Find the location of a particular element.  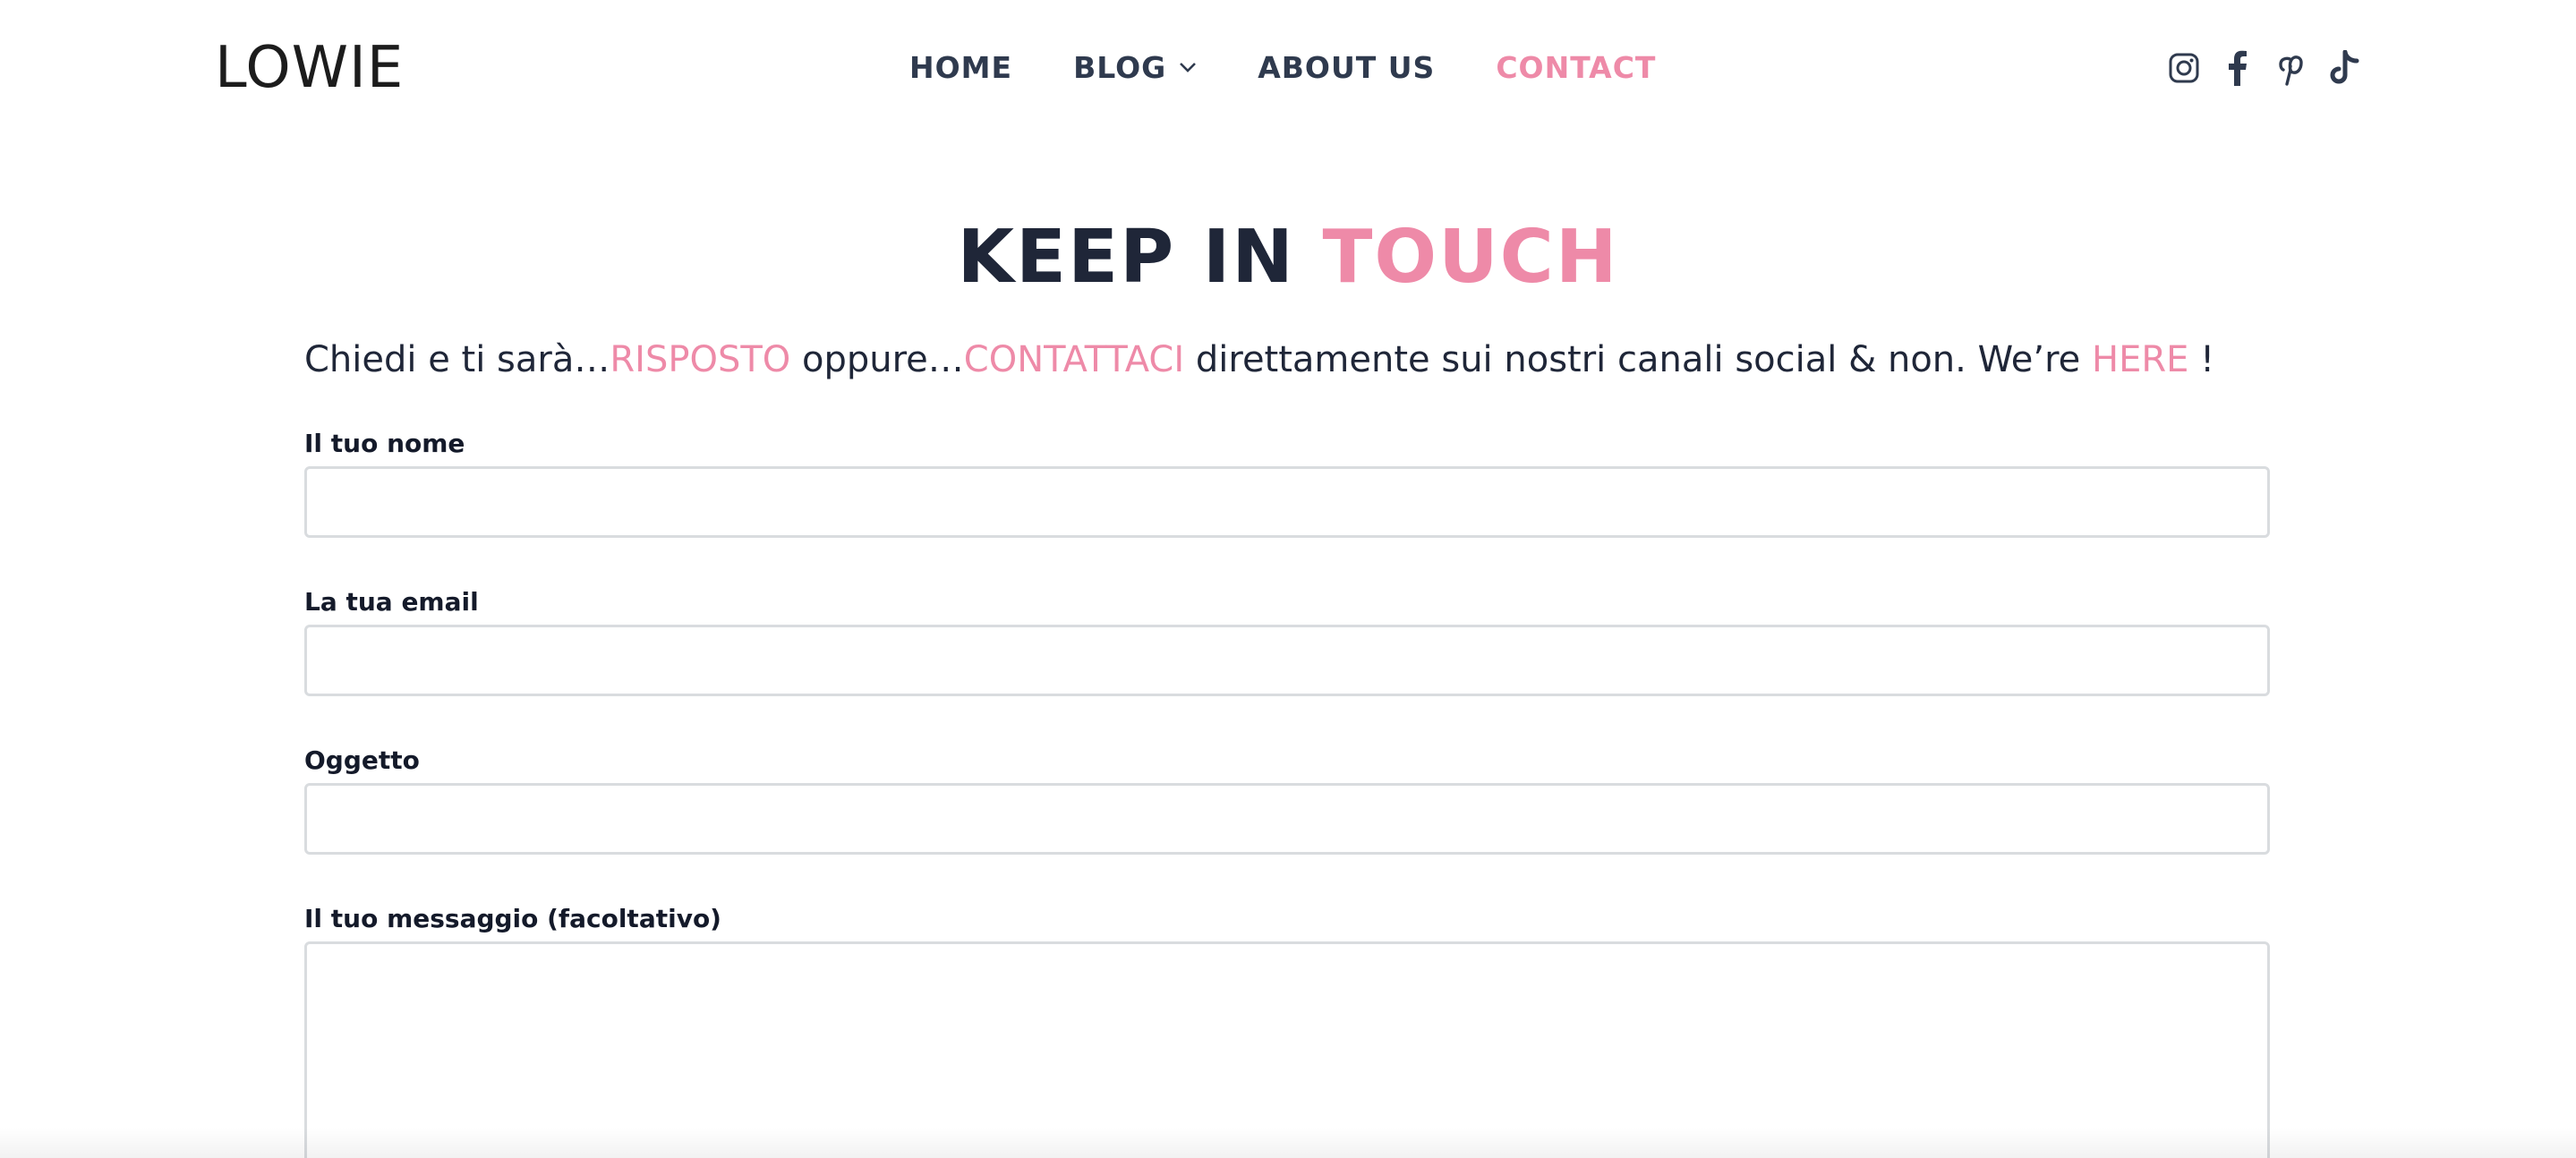

message-field is located at coordinates (1287, 1049).